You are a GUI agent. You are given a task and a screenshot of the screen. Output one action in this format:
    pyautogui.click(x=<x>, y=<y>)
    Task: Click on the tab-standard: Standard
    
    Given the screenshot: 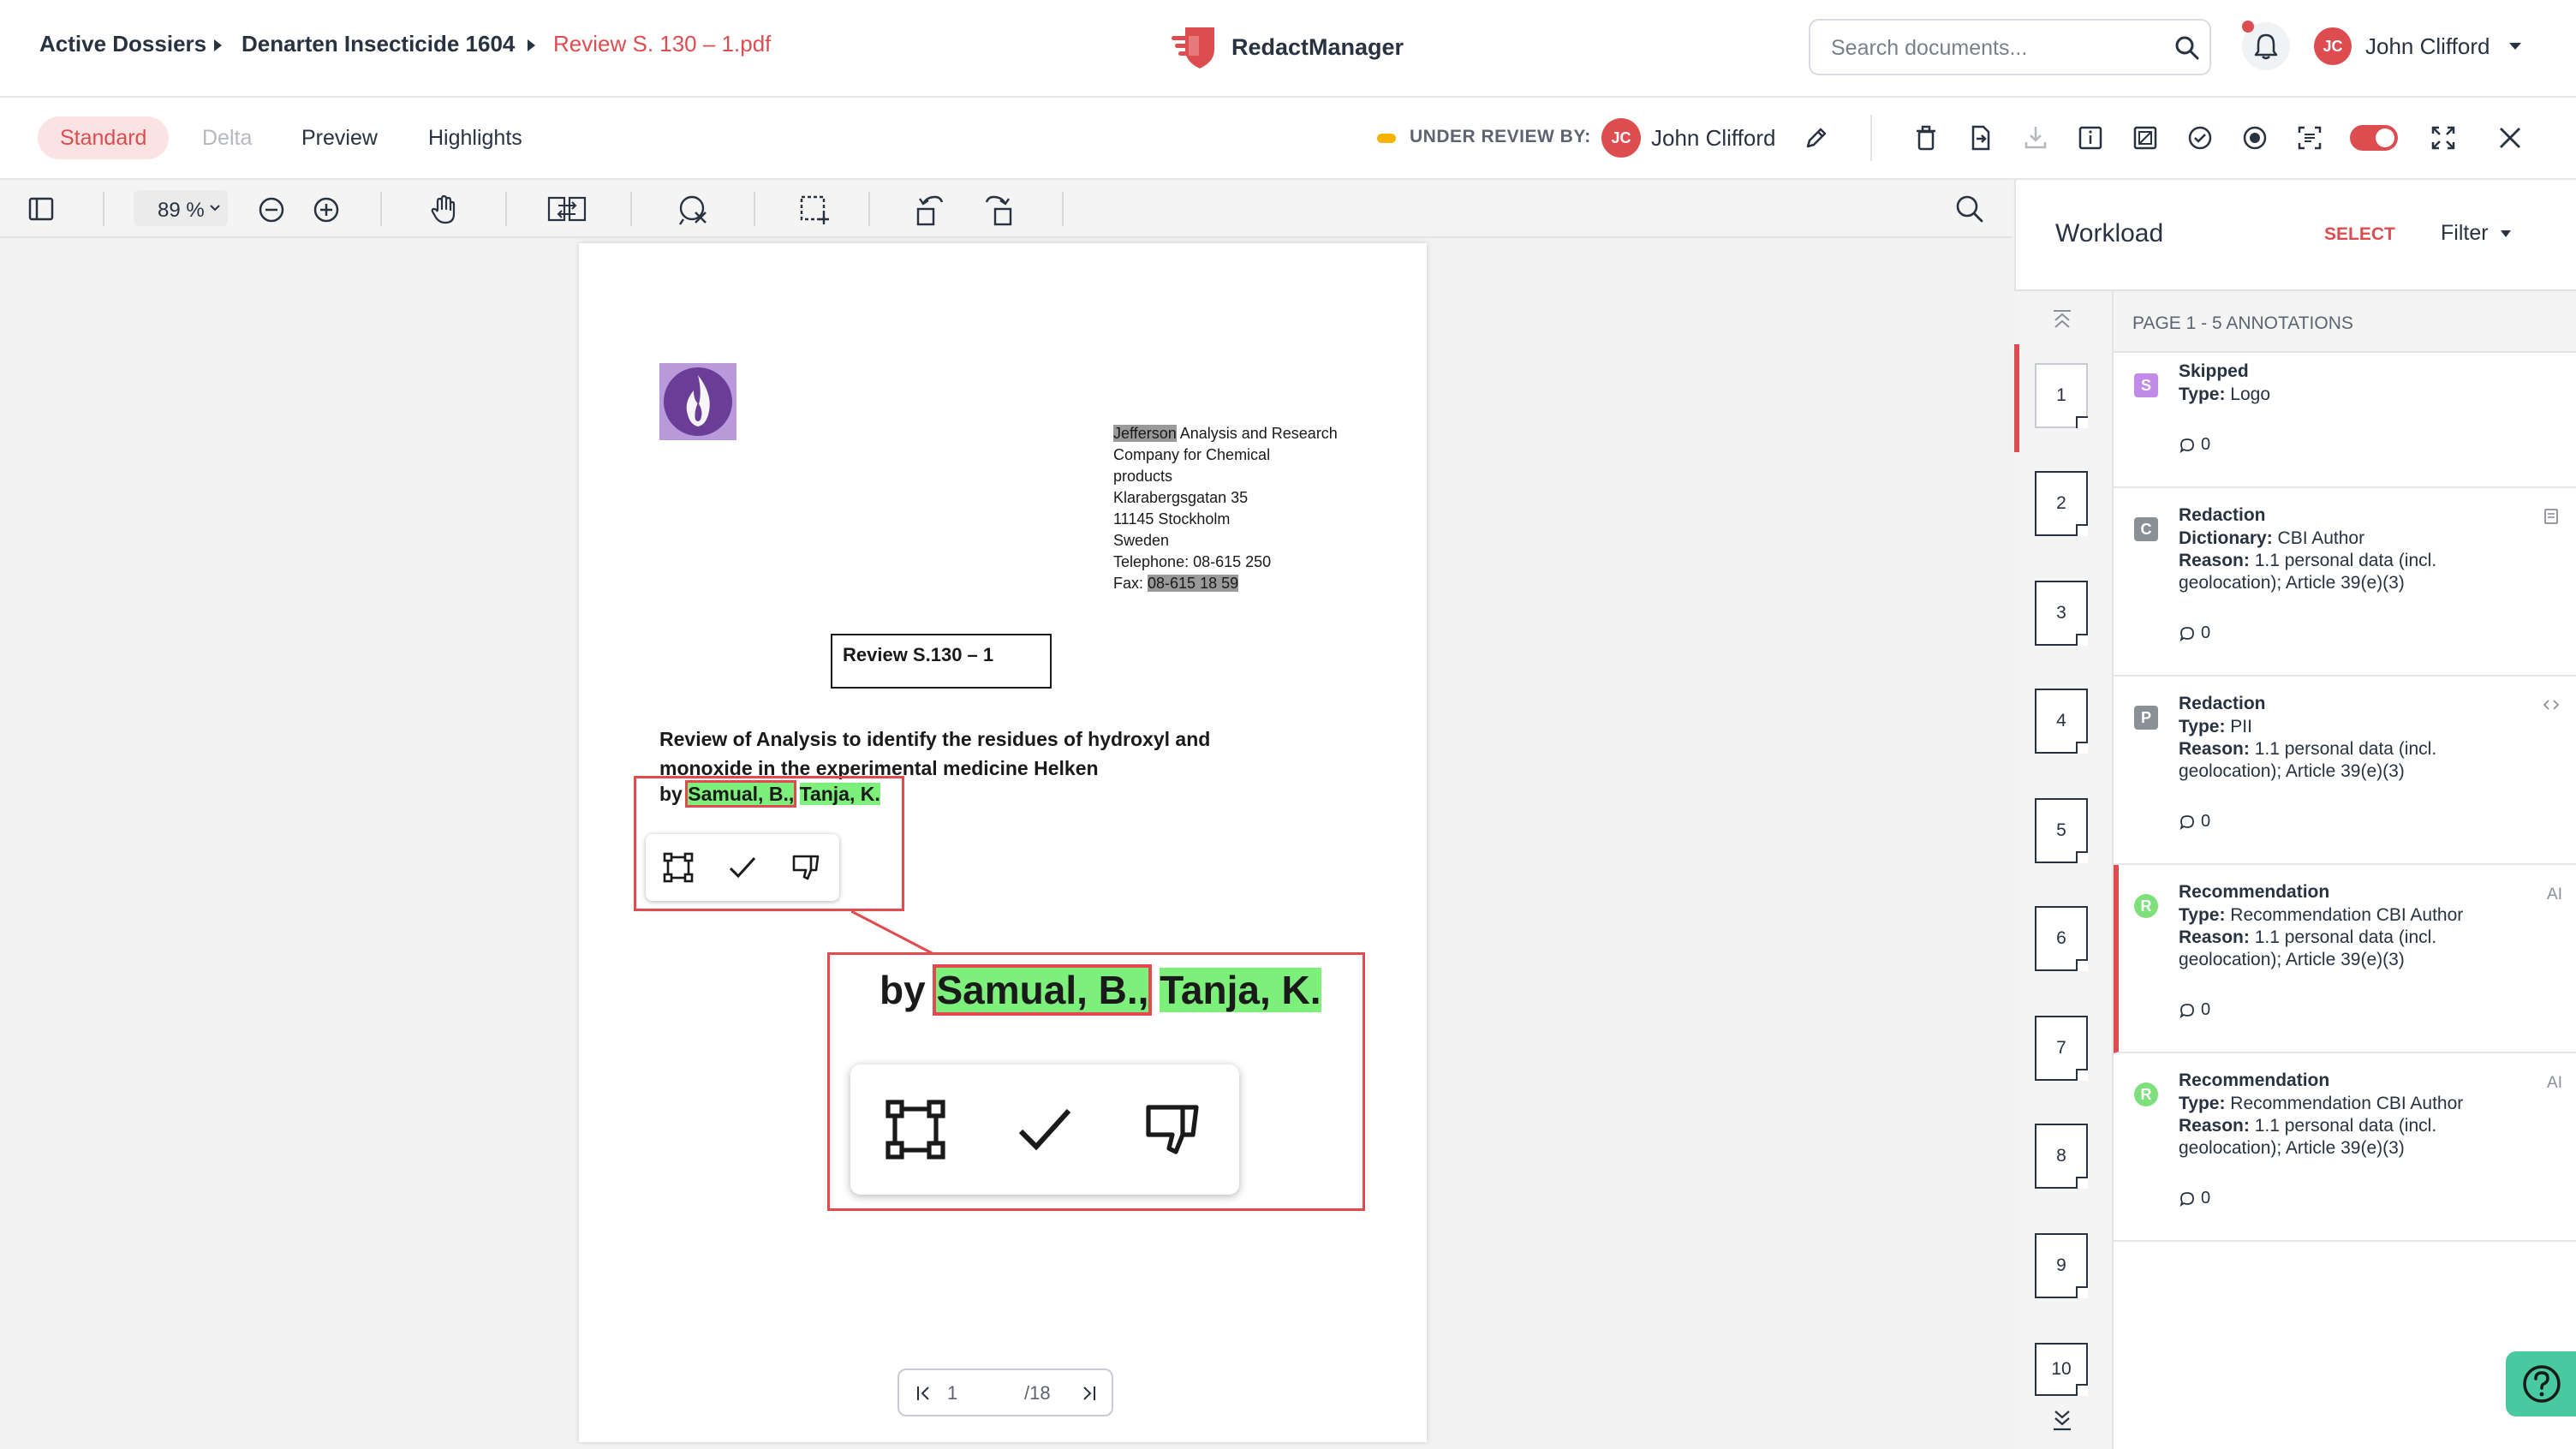 What is the action you would take?
    pyautogui.click(x=104, y=138)
    